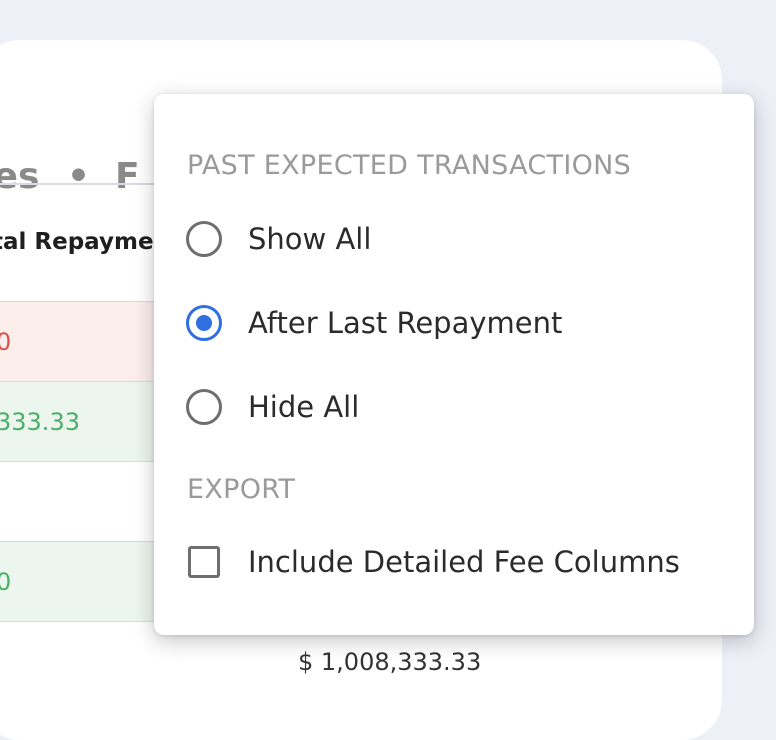 This screenshot has width=776, height=740. What do you see at coordinates (390, 662) in the screenshot?
I see `footer-total: $ 1,008,333.33` at bounding box center [390, 662].